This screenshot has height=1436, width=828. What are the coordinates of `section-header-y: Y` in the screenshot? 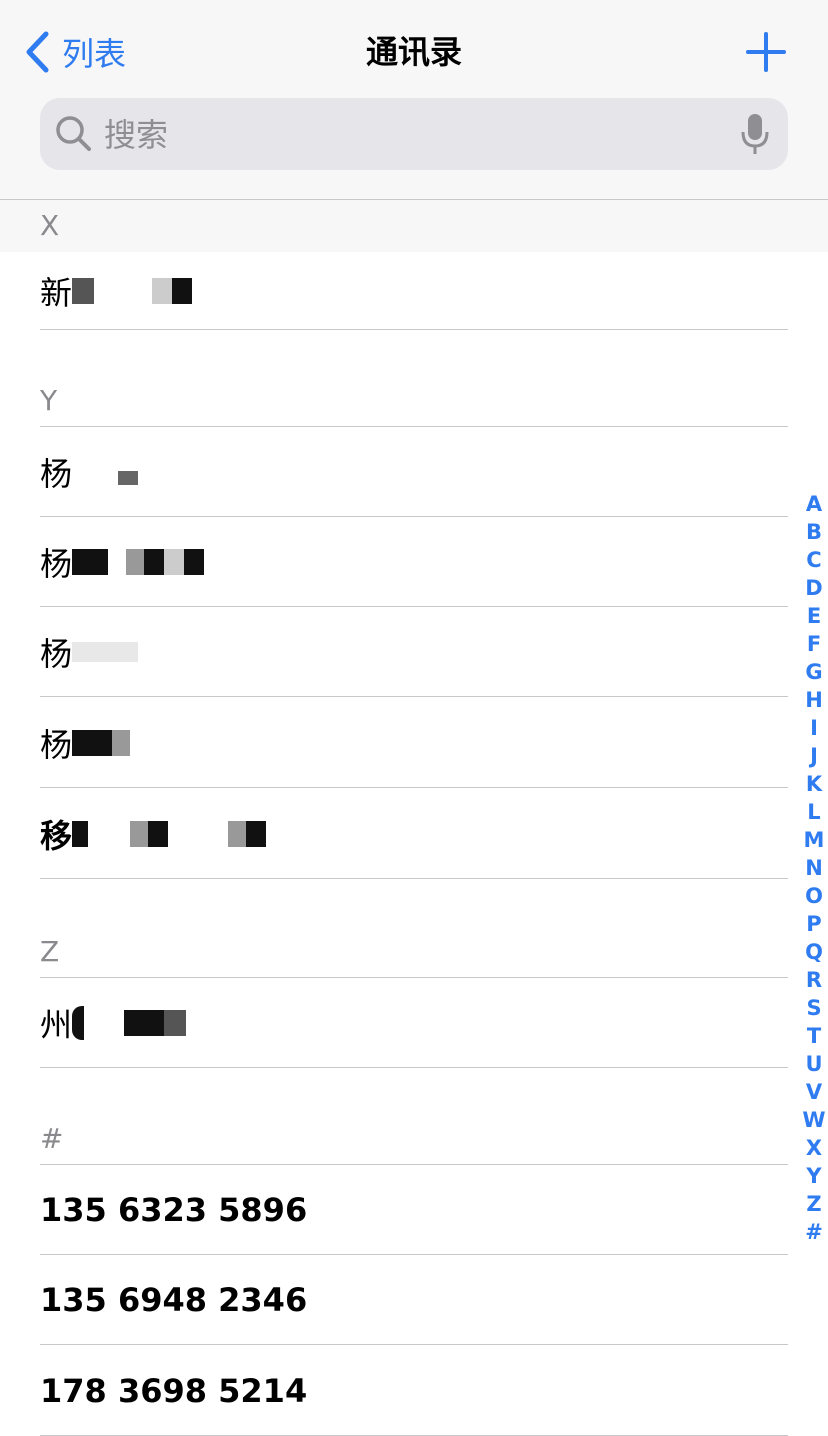 It's located at (414, 401).